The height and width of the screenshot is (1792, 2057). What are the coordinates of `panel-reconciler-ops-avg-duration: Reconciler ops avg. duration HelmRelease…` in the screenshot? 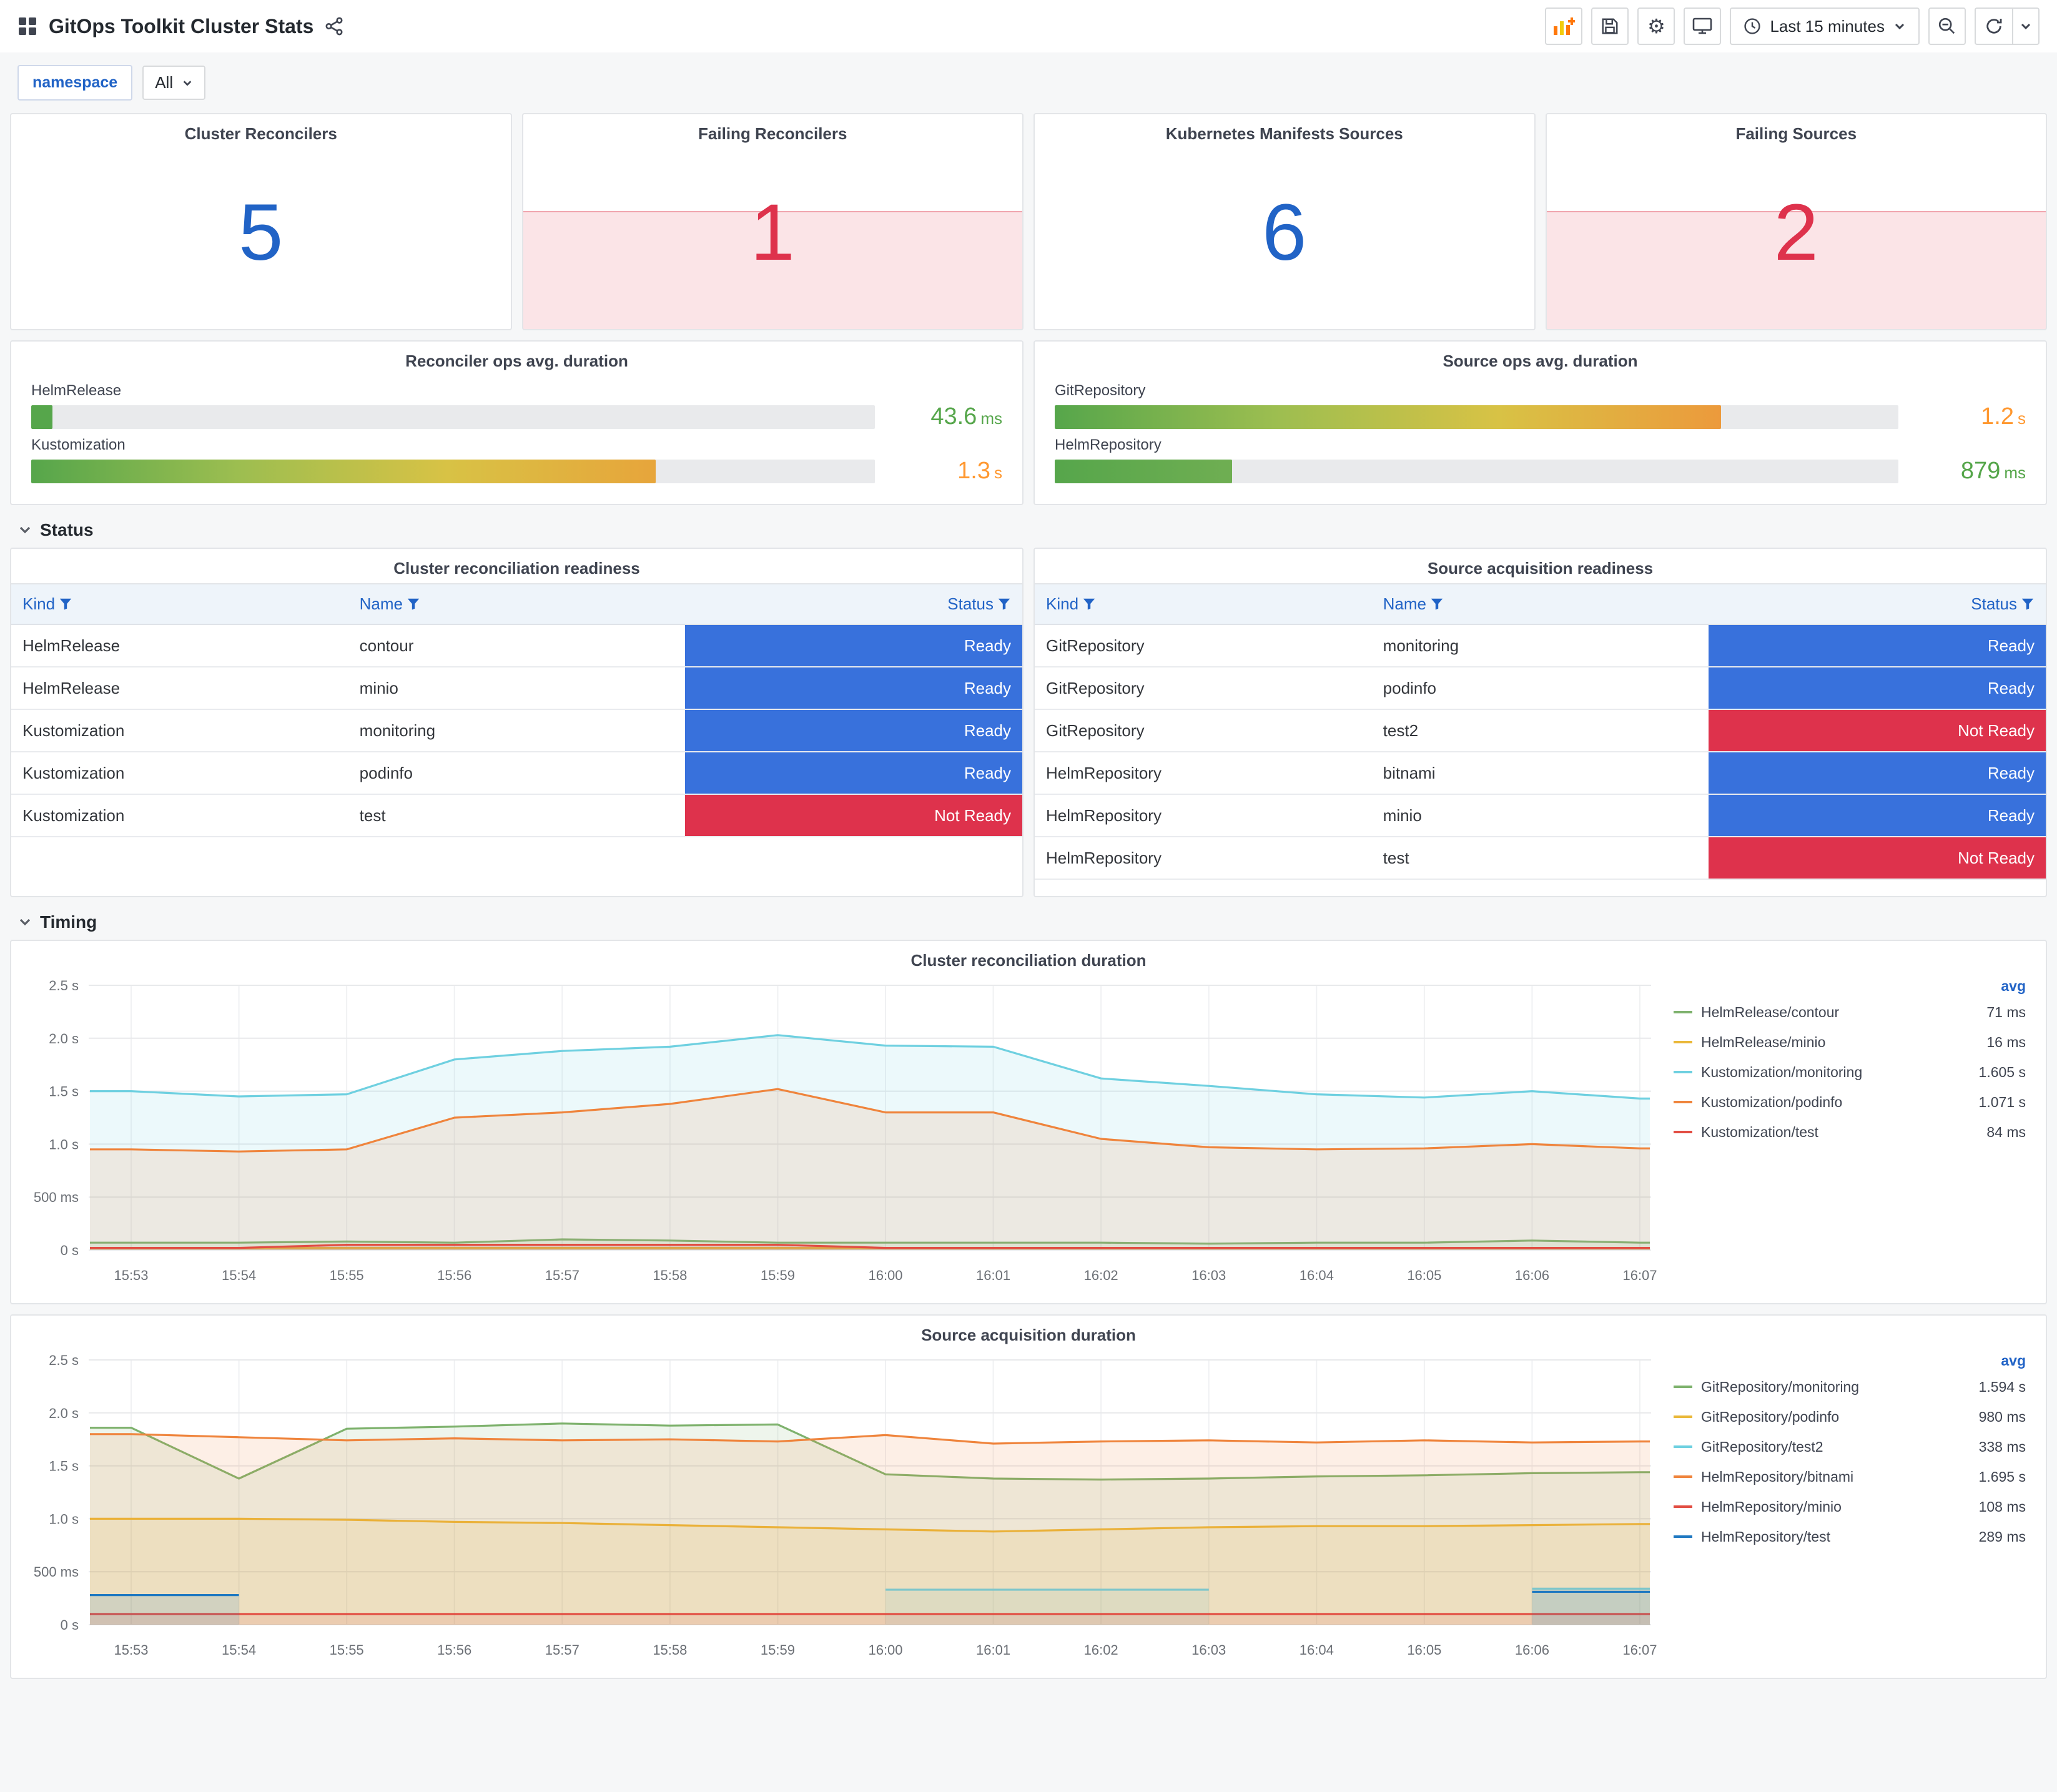 It's located at (517, 422).